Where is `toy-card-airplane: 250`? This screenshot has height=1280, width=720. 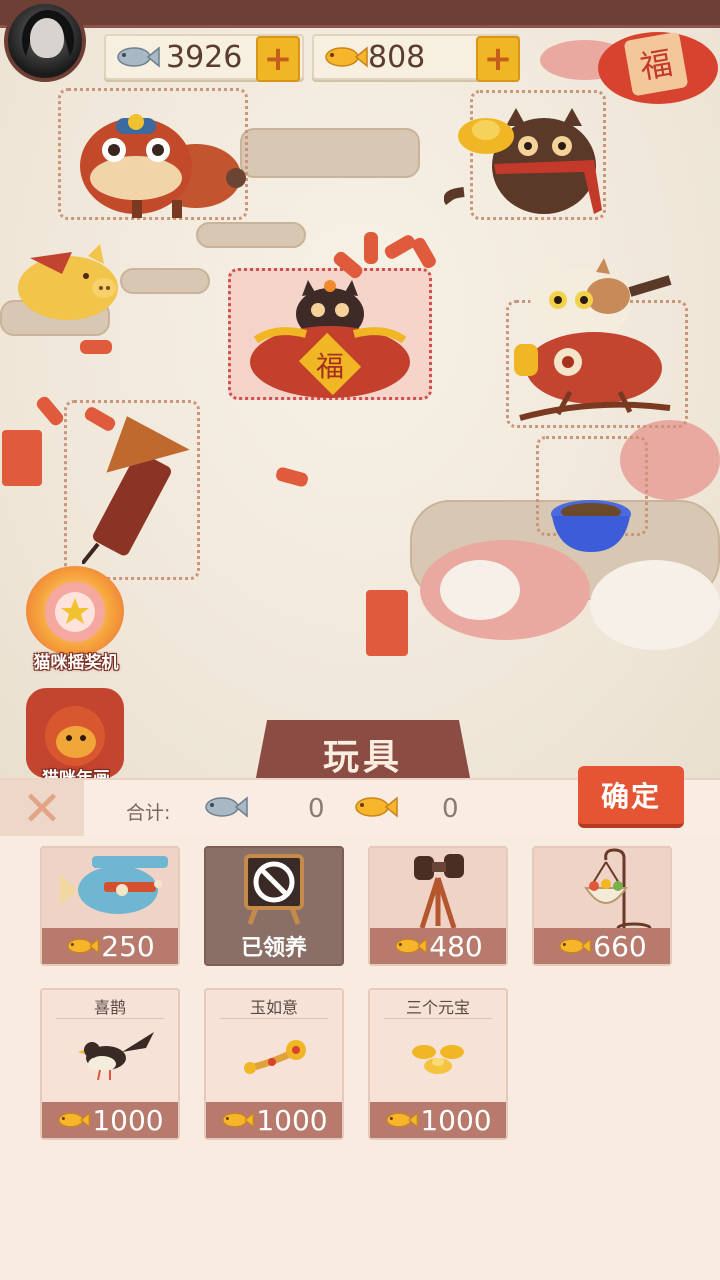 toy-card-airplane: 250 is located at coordinates (110, 906).